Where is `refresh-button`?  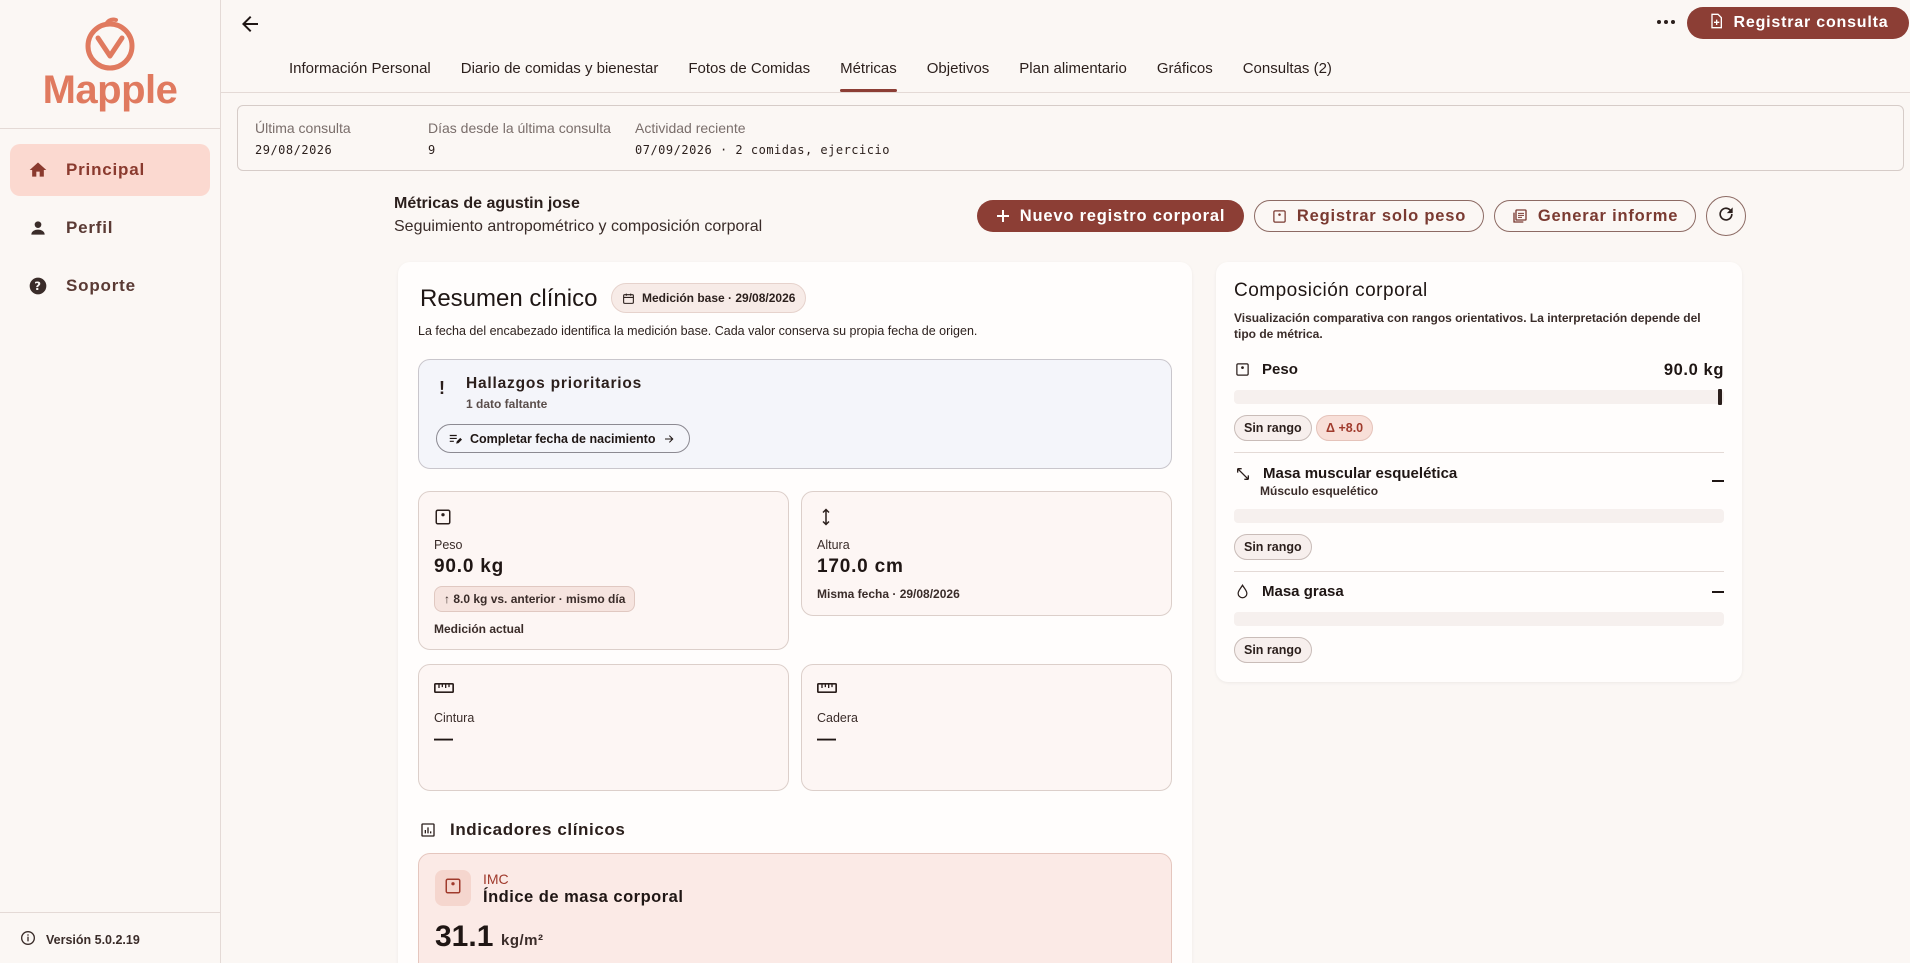
refresh-button is located at coordinates (1726, 216).